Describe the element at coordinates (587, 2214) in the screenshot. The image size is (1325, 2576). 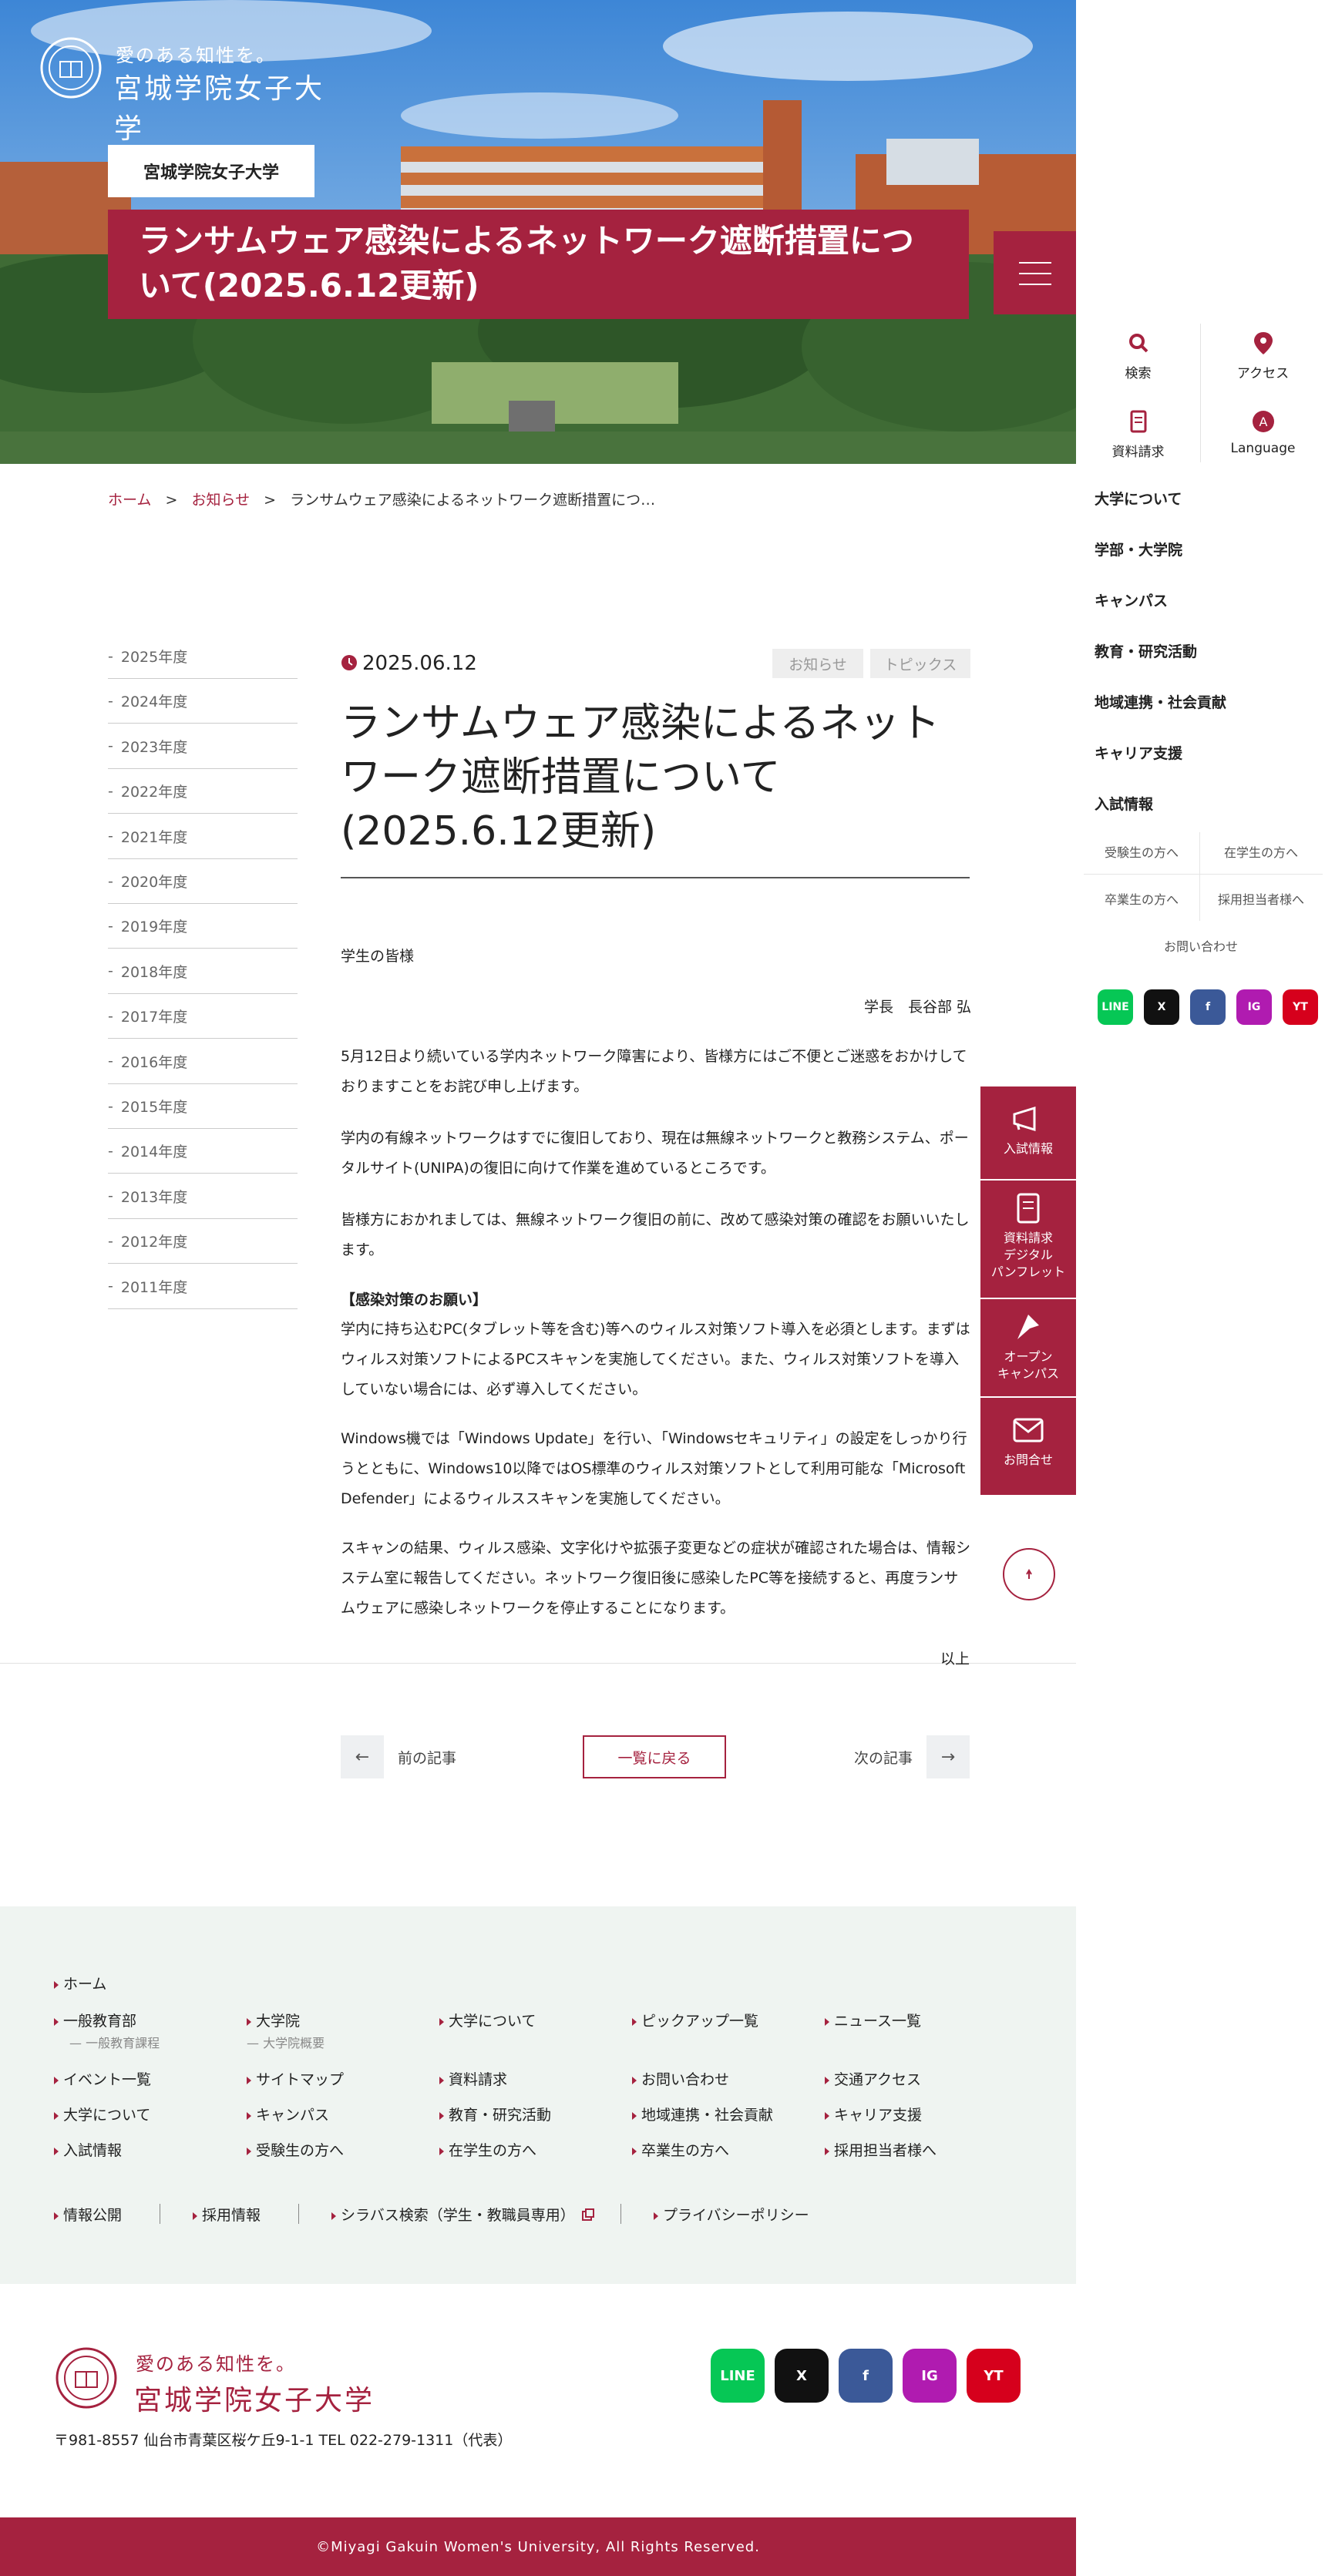
I see `external-link-icon` at that location.